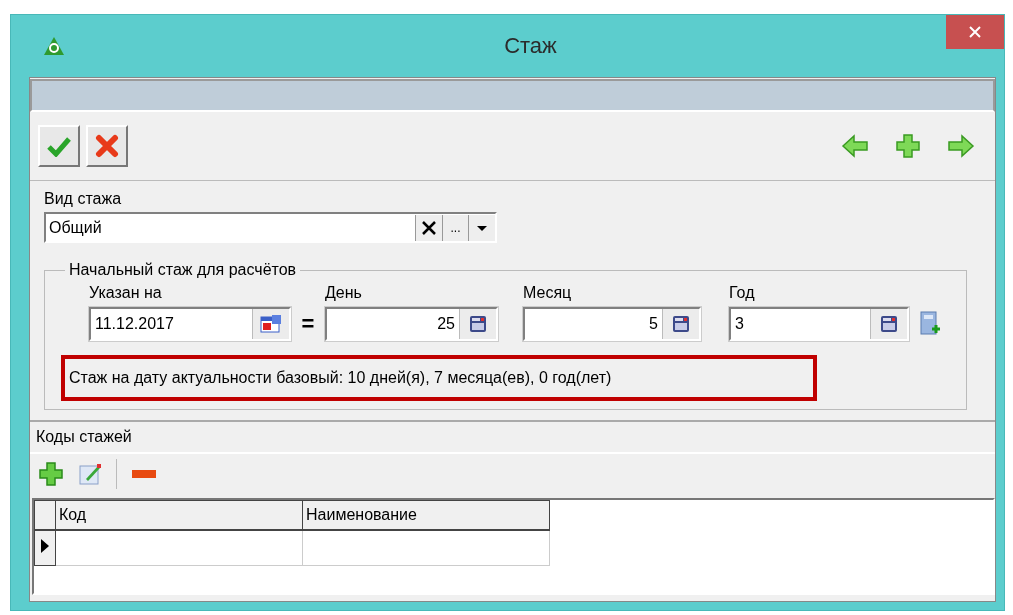 This screenshot has height=615, width=1013. I want to click on row-indicator, so click(45, 548).